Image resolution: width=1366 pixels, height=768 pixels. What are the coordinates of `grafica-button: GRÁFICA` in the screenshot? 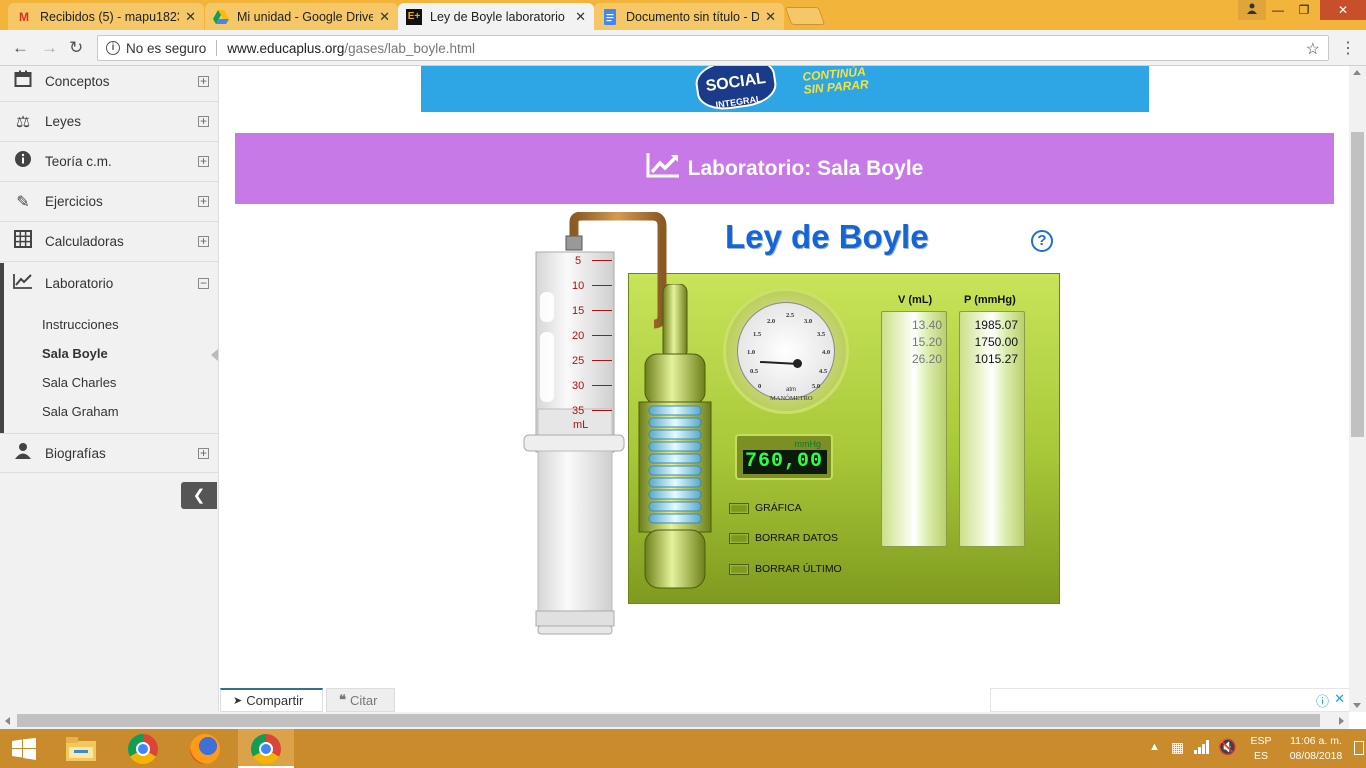 It's located at (799, 508).